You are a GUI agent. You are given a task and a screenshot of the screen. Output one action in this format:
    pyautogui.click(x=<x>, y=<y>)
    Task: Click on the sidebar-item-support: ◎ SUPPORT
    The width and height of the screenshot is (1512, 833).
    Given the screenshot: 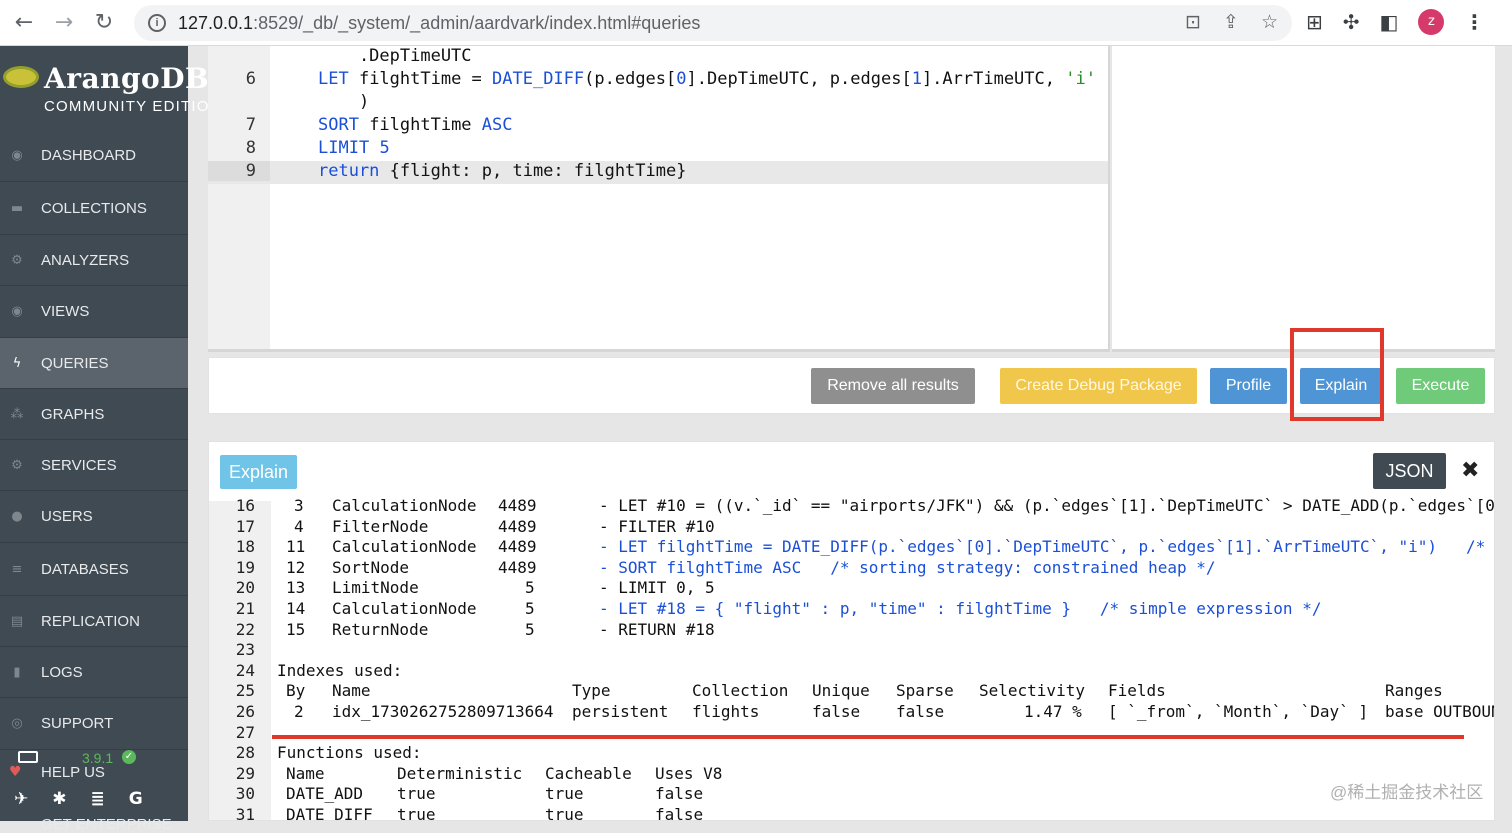 What is the action you would take?
    pyautogui.click(x=94, y=724)
    